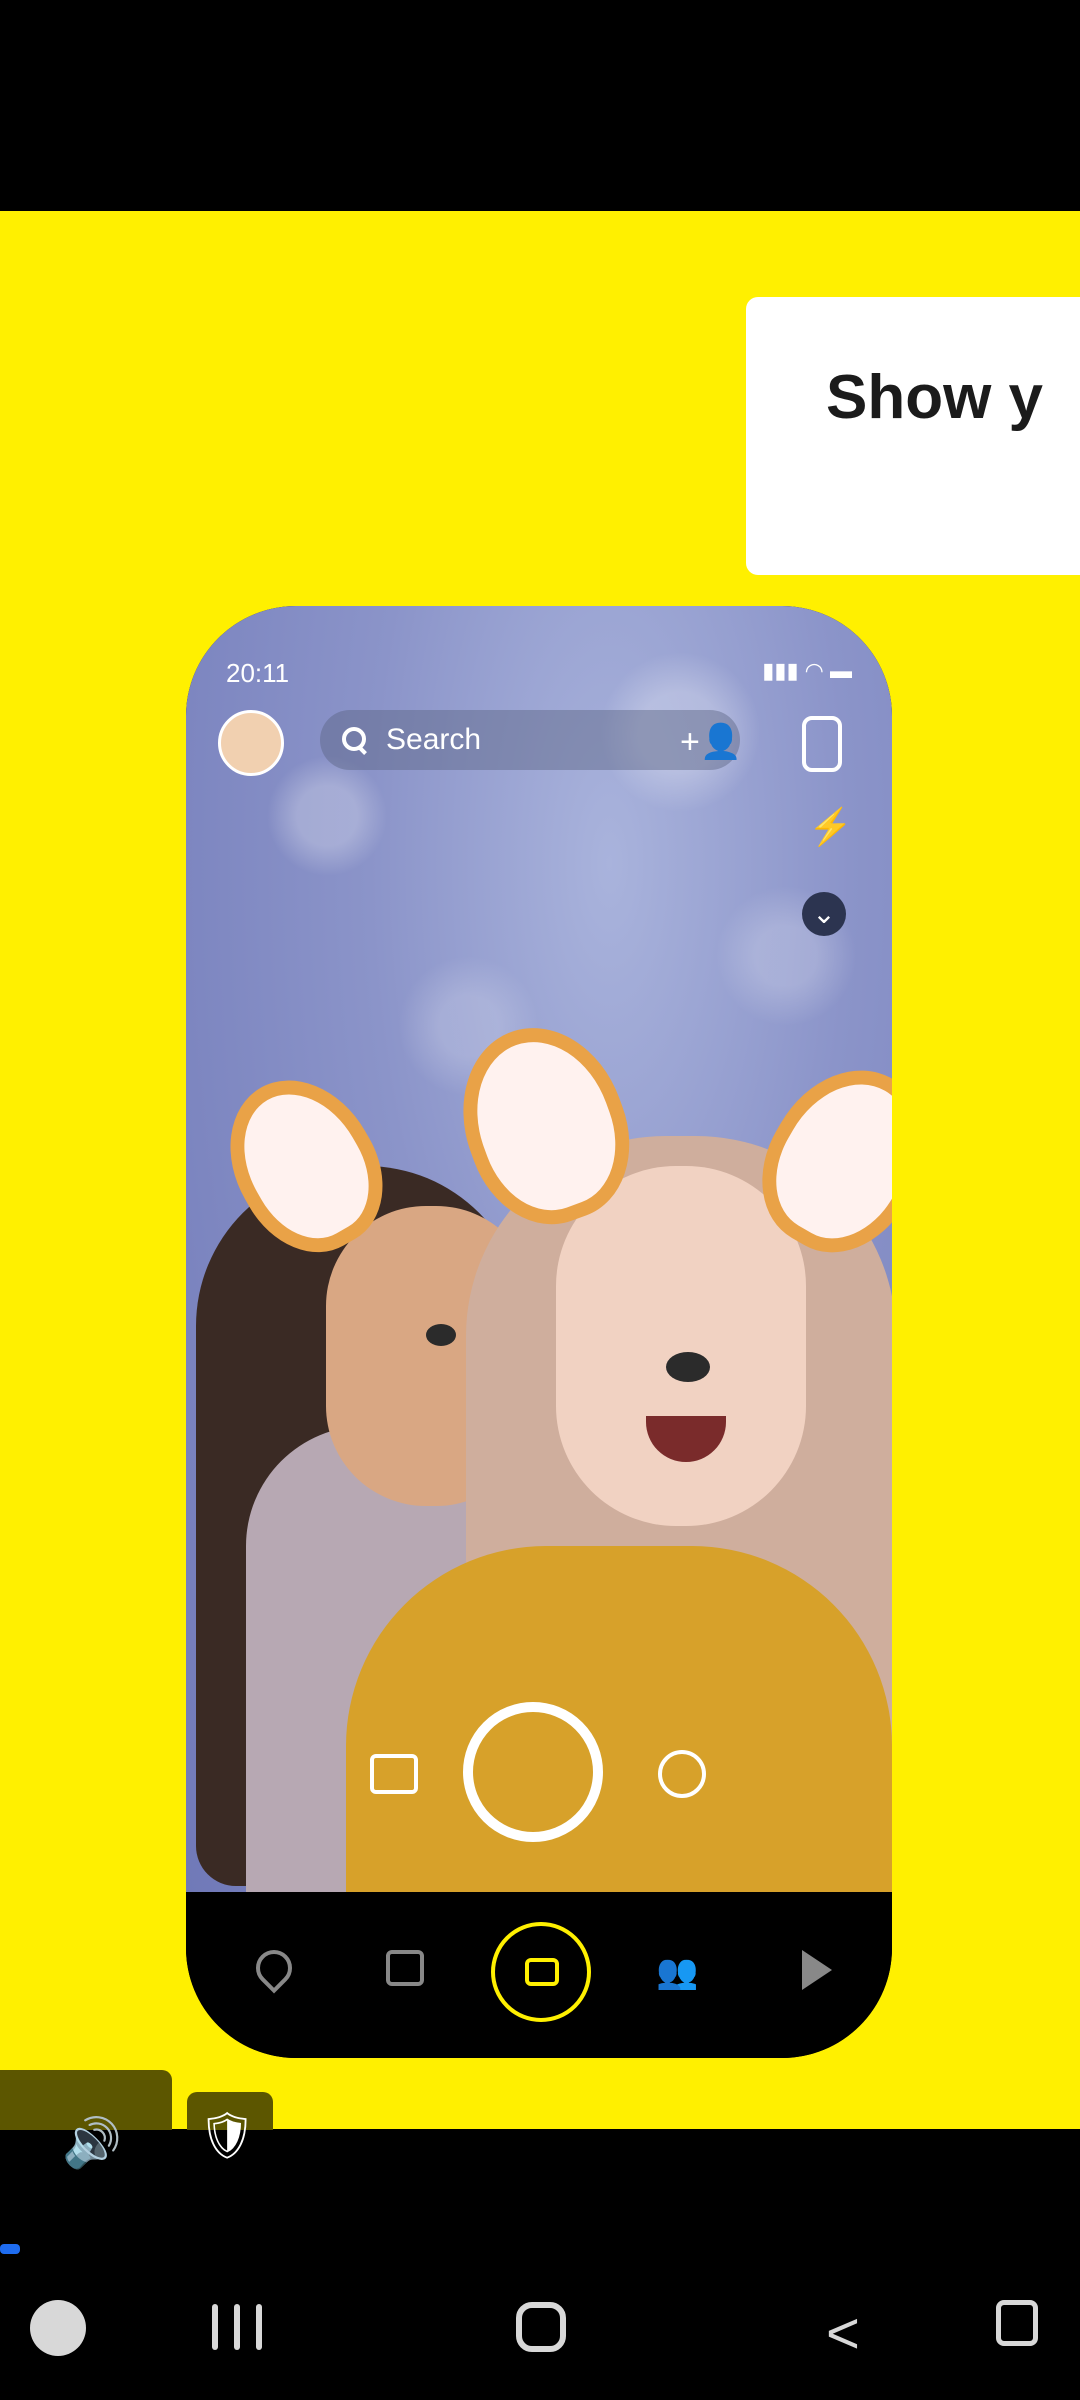 The width and height of the screenshot is (1080, 2400). What do you see at coordinates (688, 1367) in the screenshot?
I see `dog-nose-right` at bounding box center [688, 1367].